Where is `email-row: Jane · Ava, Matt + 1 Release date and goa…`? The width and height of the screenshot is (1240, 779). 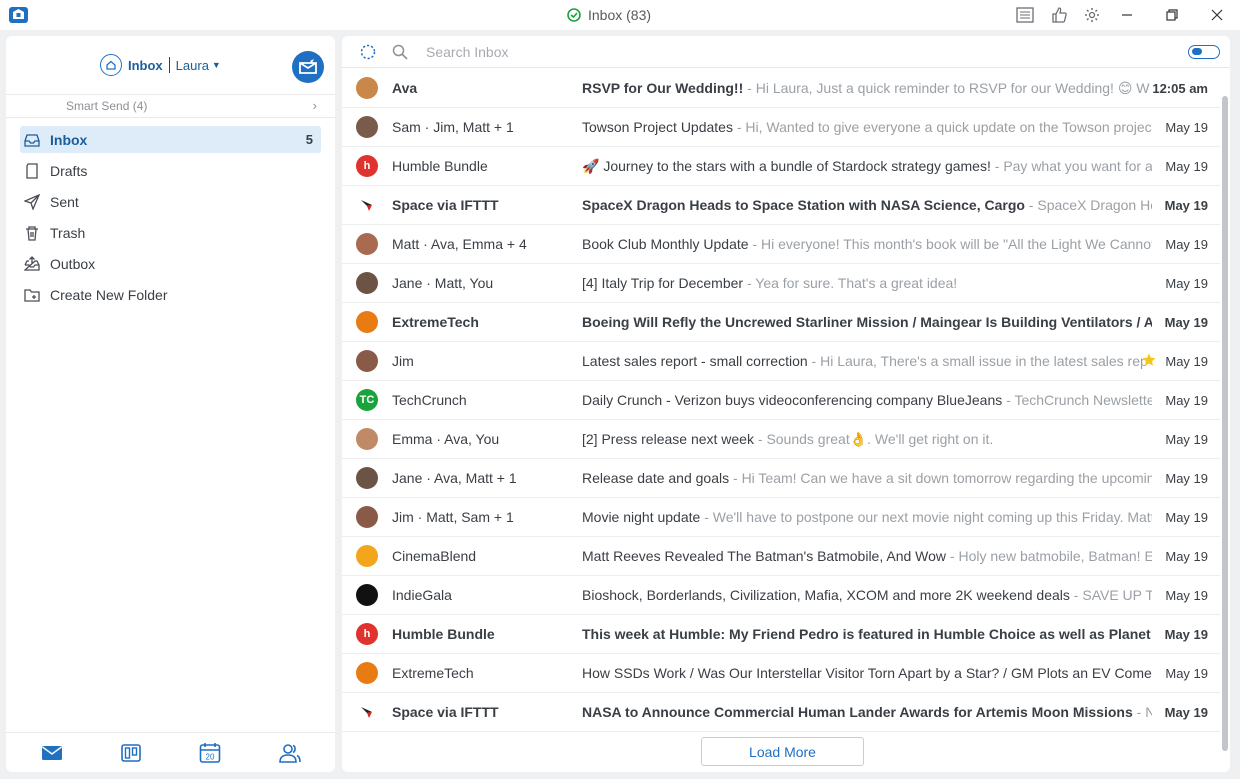 email-row: Jane · Ava, Matt + 1 Release date and goa… is located at coordinates (781, 478).